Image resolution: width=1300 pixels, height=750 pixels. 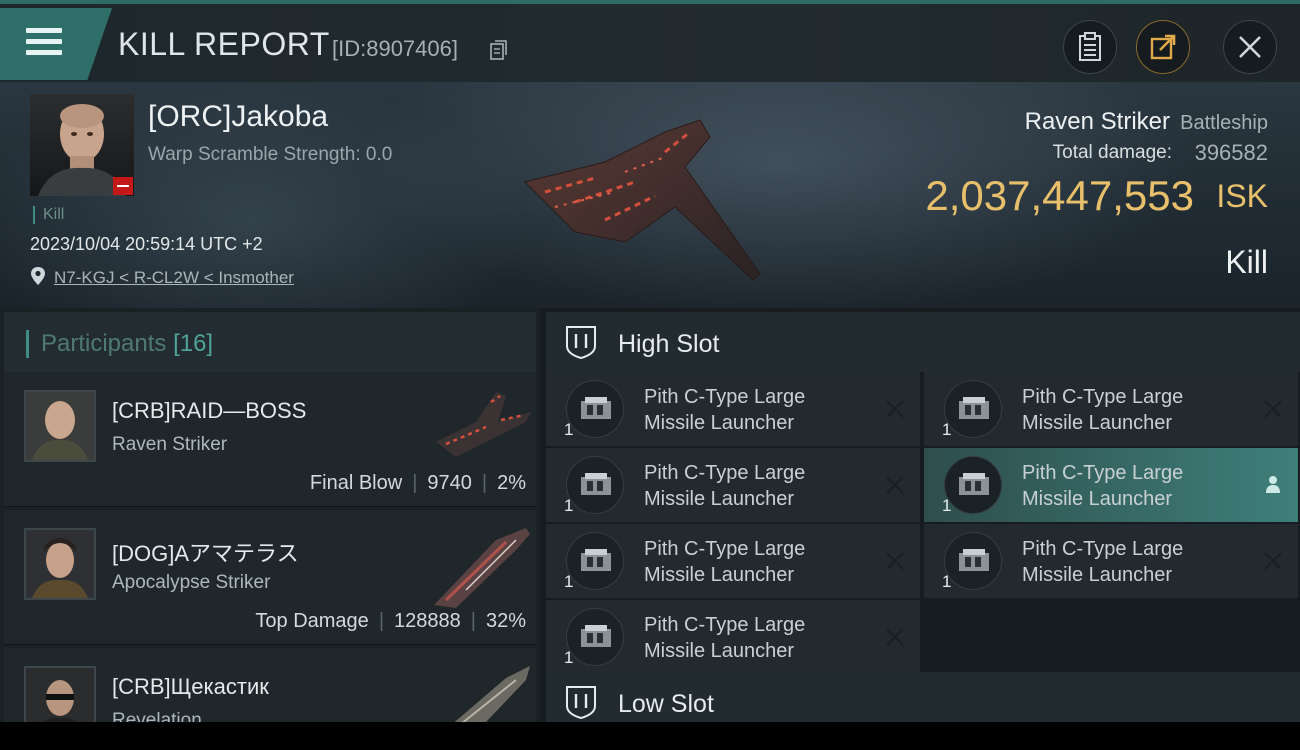 What do you see at coordinates (224, 44) in the screenshot?
I see `page-title: KILL REPORT` at bounding box center [224, 44].